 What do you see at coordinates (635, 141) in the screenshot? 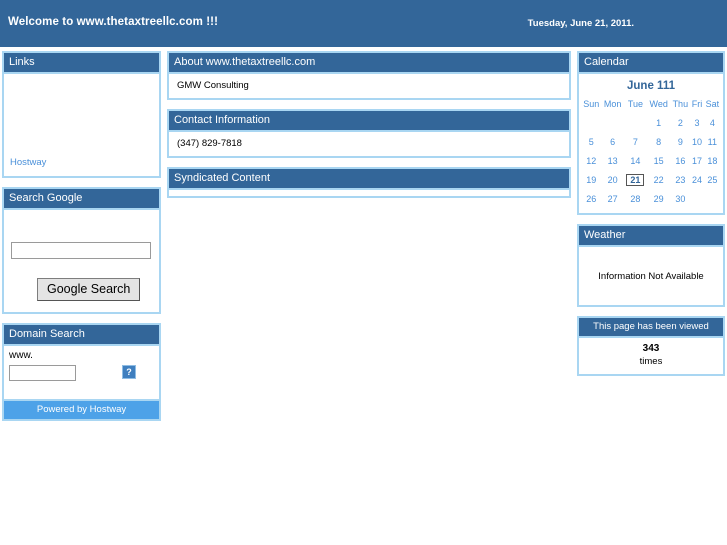
I see `calendar-day-7: 7` at bounding box center [635, 141].